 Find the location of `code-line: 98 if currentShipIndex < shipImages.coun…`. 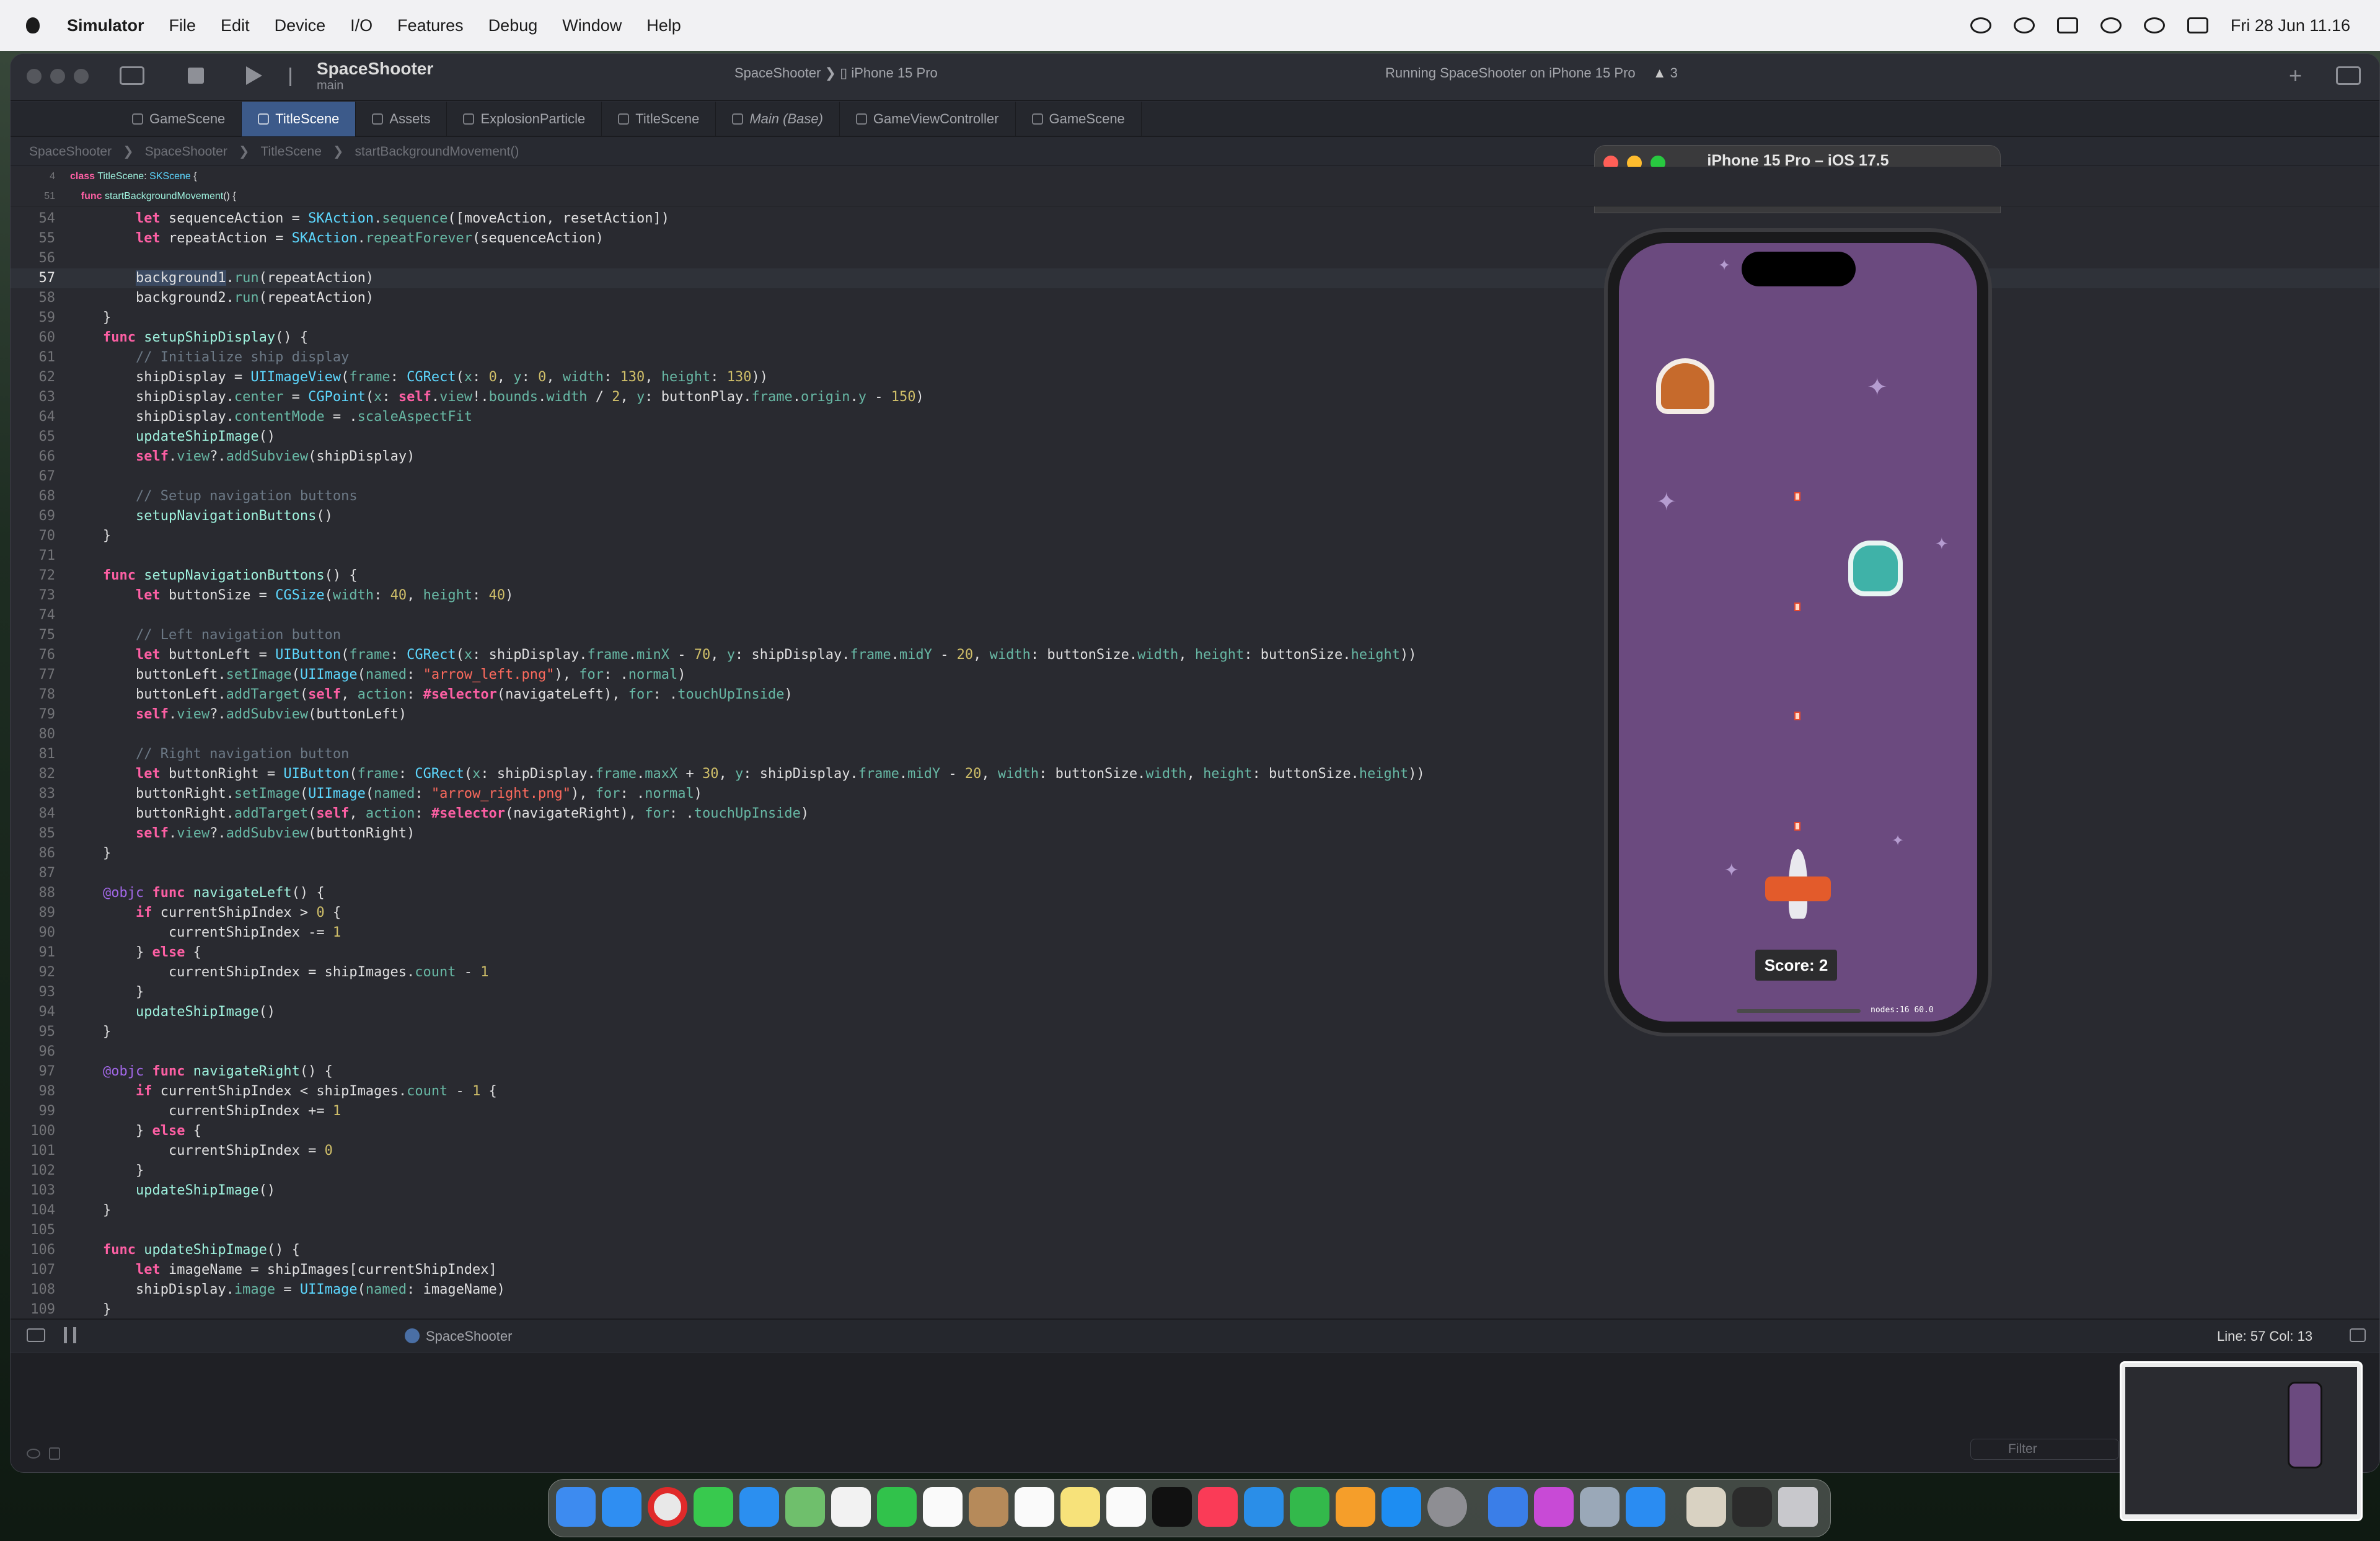

code-line: 98 if currentShipIndex < shipImages.coun… is located at coordinates (1195, 1092).